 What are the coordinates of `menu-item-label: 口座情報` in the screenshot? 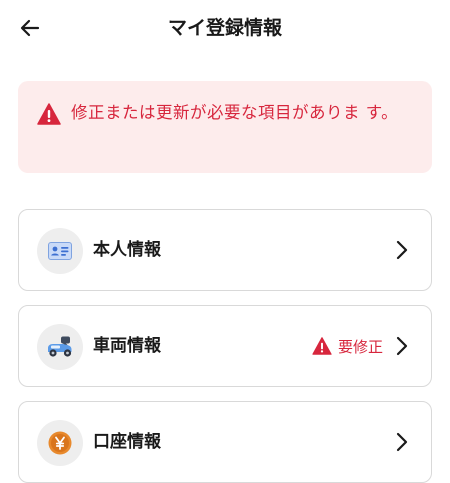 It's located at (127, 442).